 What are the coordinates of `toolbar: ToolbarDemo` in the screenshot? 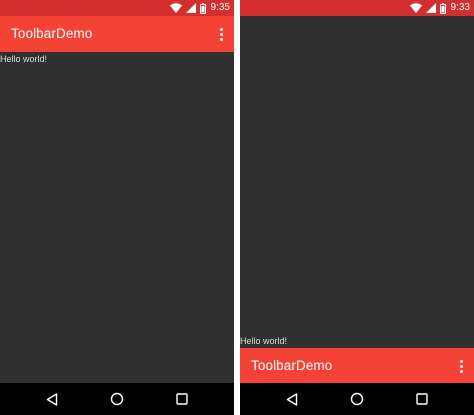 It's located at (117, 34).